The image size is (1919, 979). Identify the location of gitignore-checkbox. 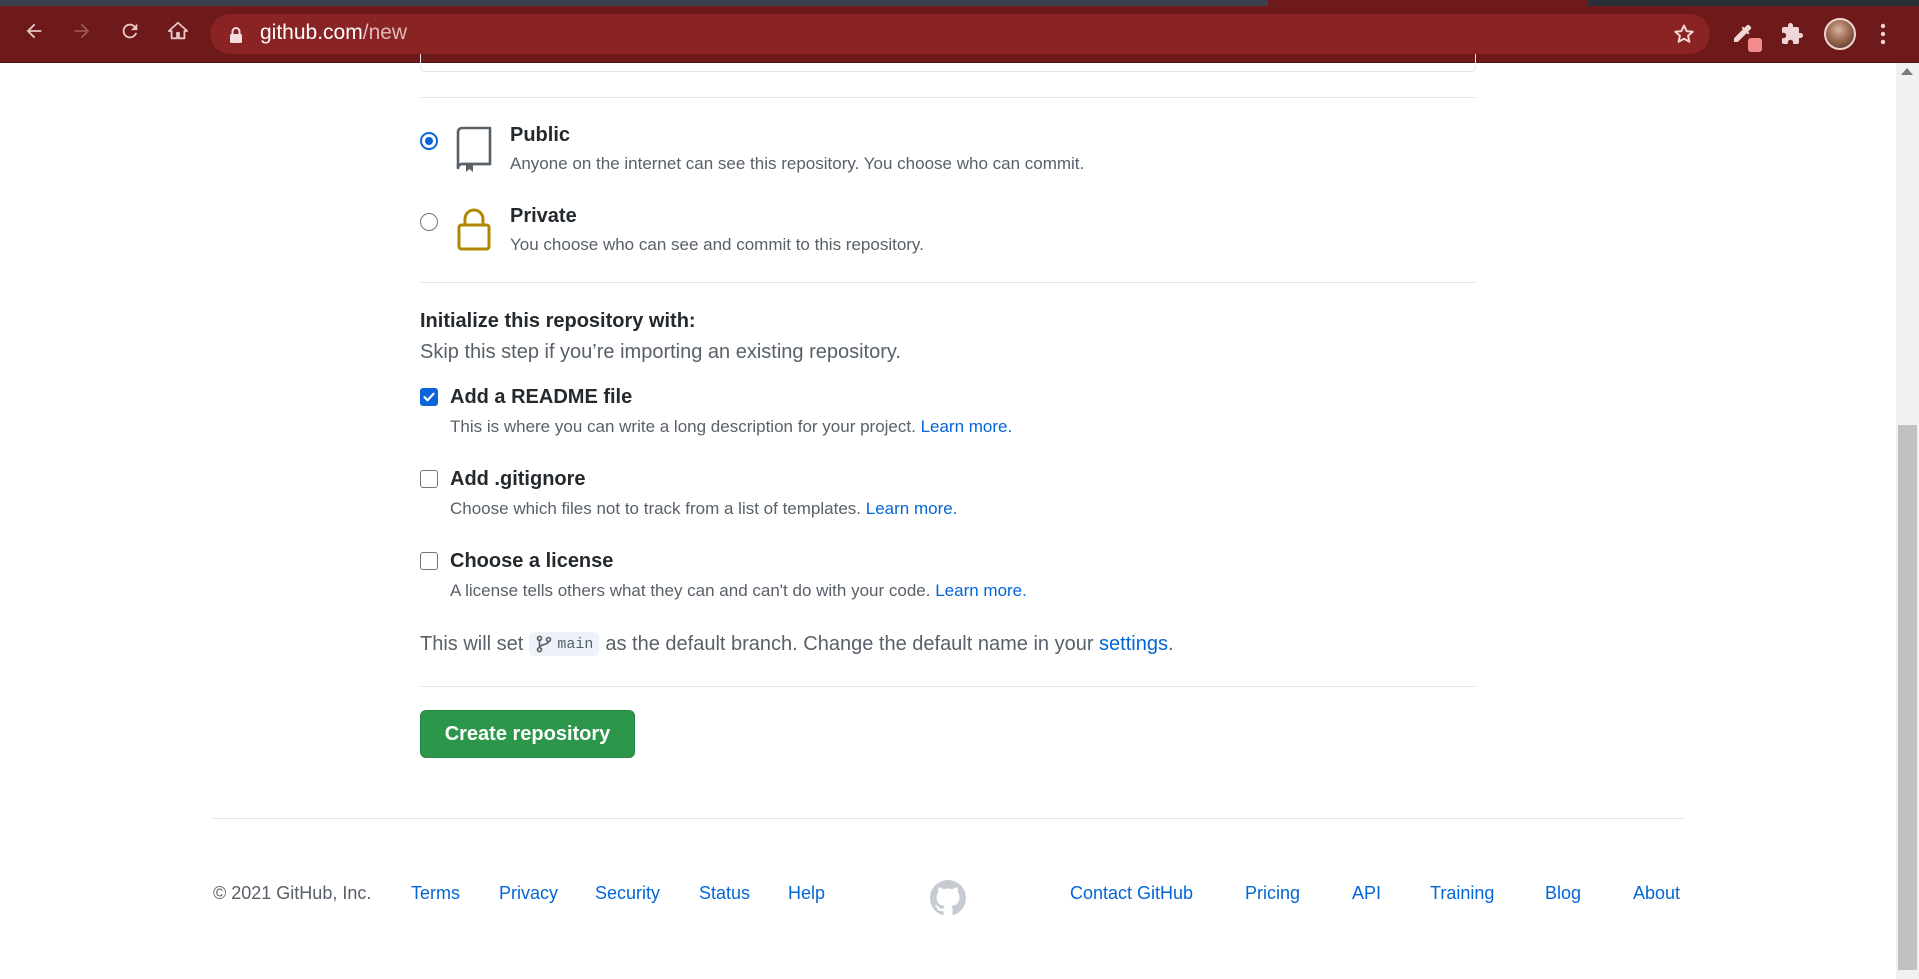
(429, 479).